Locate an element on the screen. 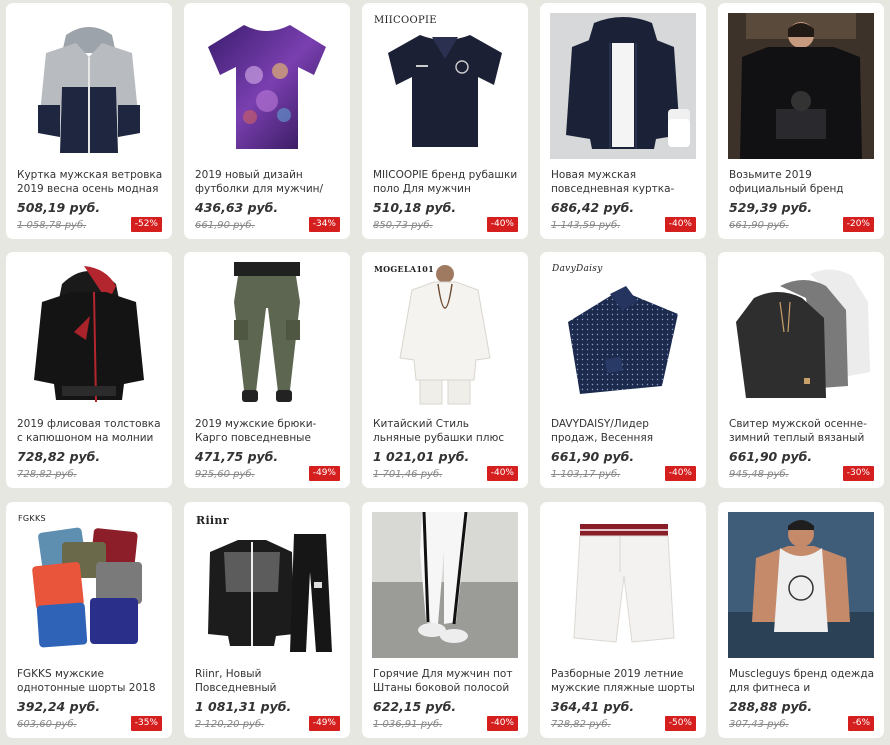 This screenshot has width=890, height=745. product-image: DavyDaisy is located at coordinates (623, 335).